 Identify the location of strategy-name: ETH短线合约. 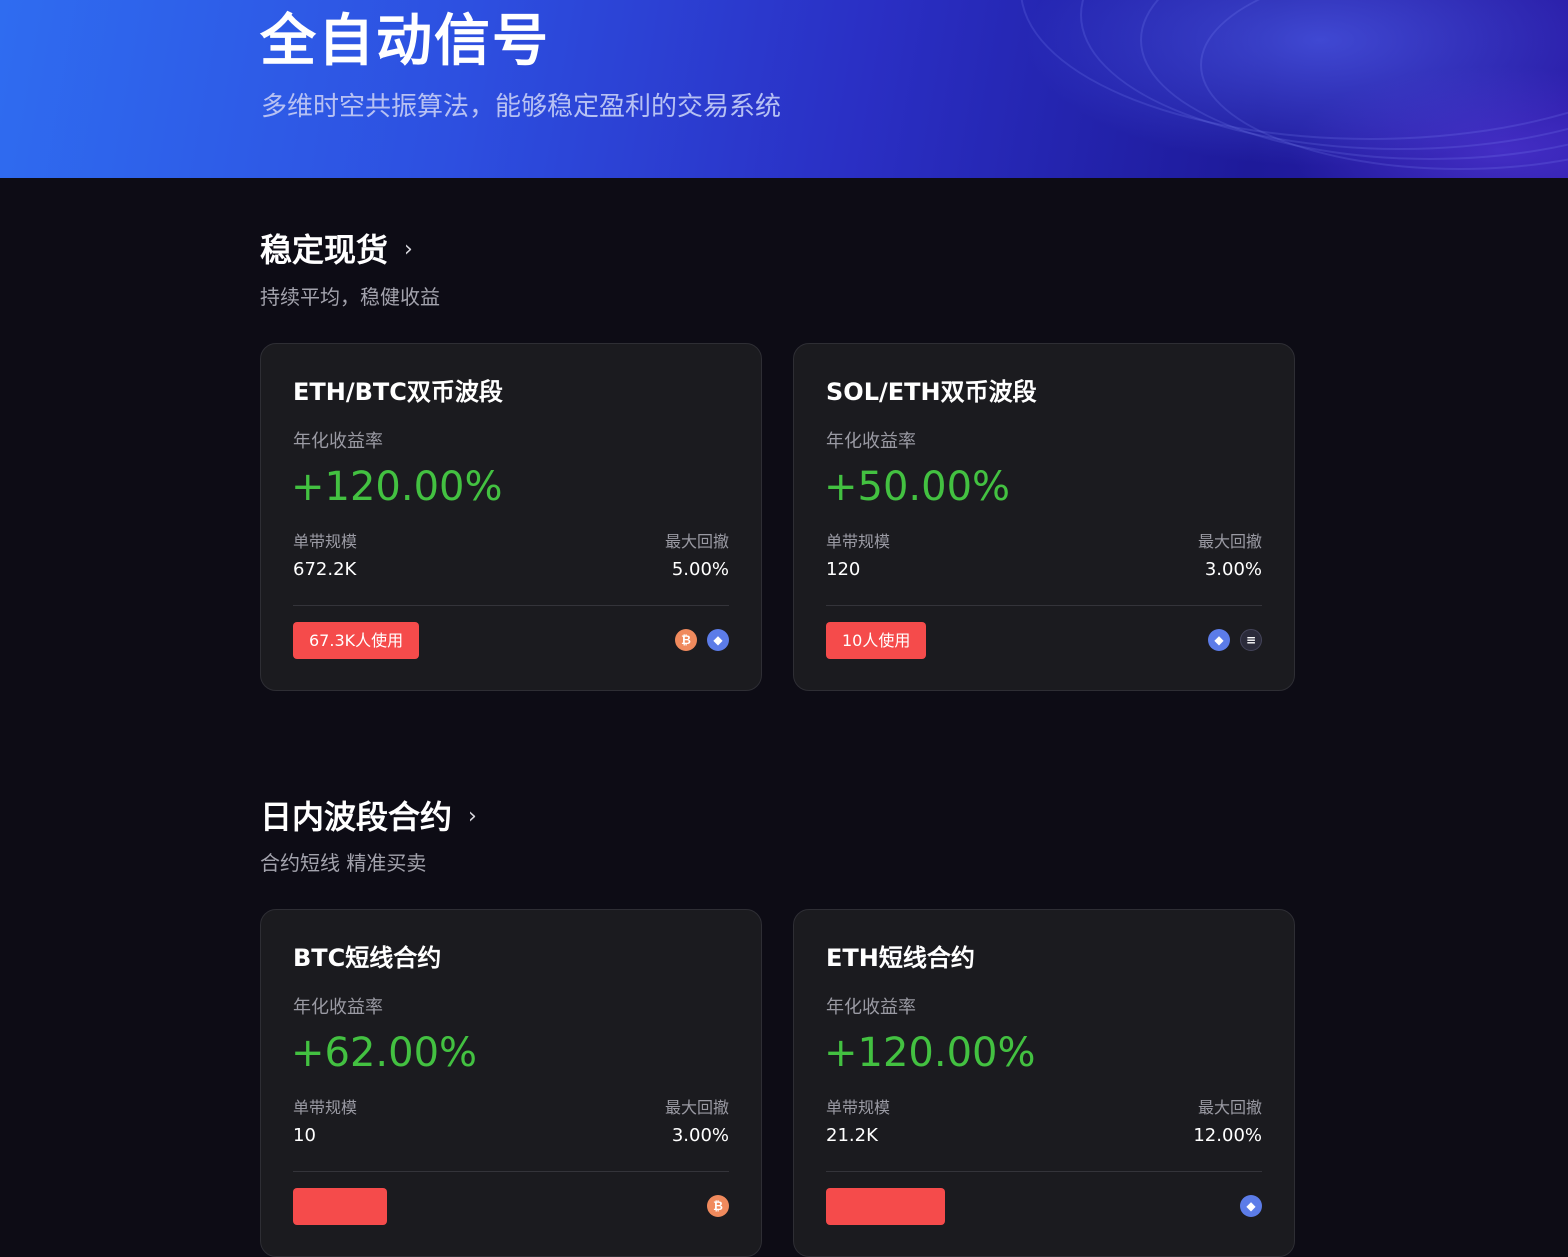
(900, 958).